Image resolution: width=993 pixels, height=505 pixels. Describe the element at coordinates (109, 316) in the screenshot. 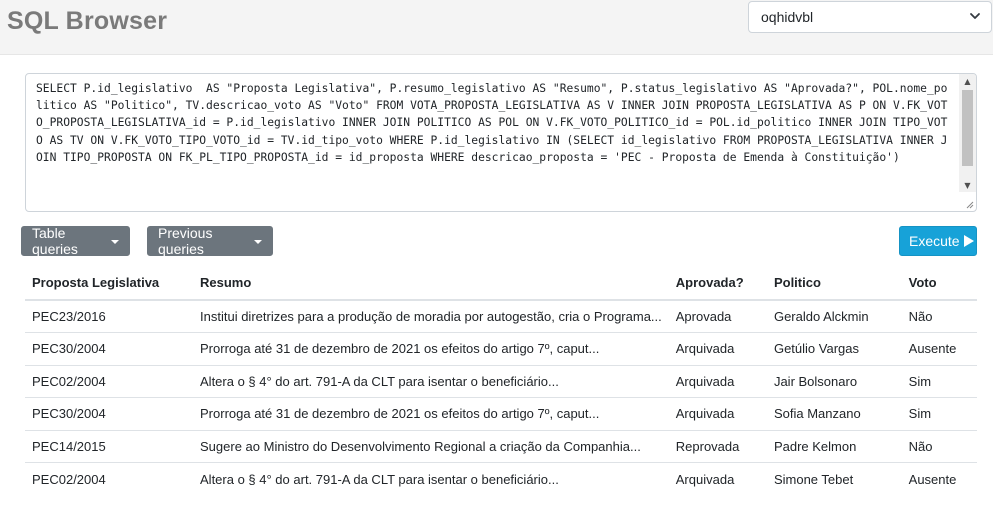

I see `table-cell: PEC23/2016` at that location.